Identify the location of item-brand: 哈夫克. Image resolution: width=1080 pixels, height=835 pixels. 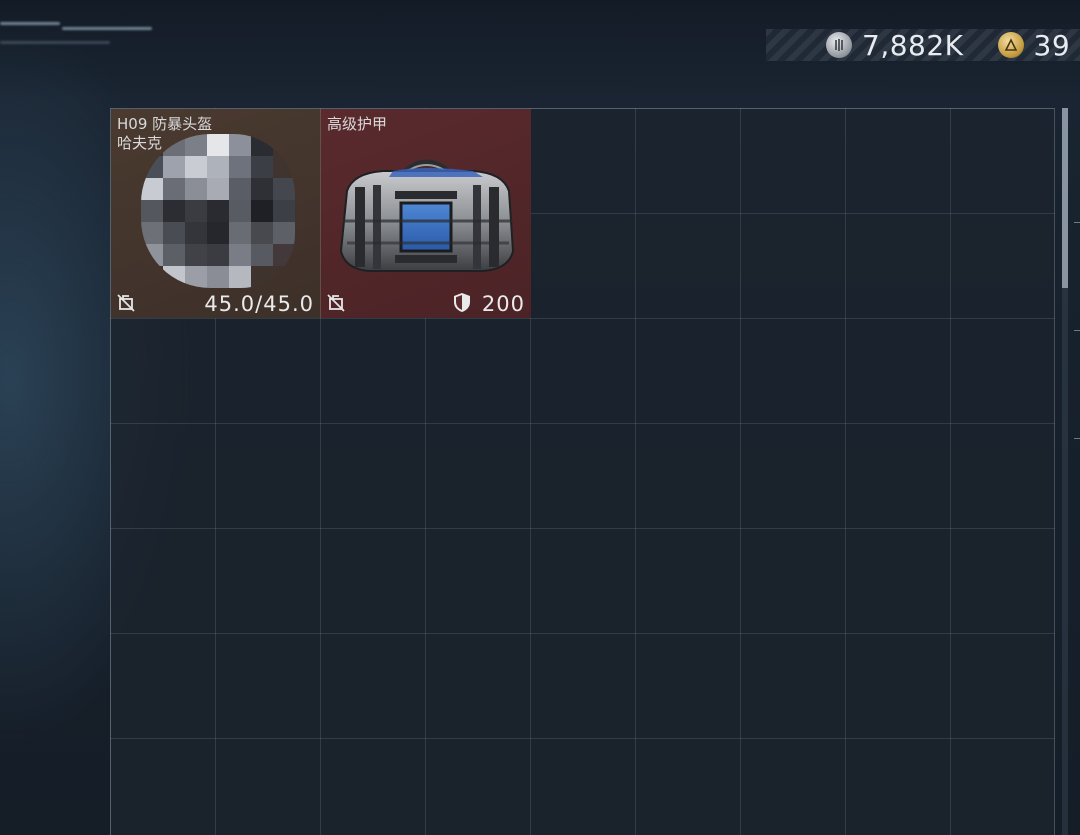
(140, 143).